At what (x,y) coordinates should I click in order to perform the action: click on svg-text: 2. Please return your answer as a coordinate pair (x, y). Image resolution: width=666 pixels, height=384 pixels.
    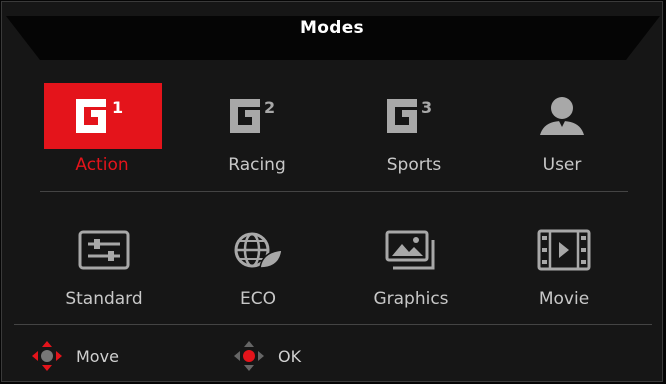
    Looking at the image, I should click on (269, 107).